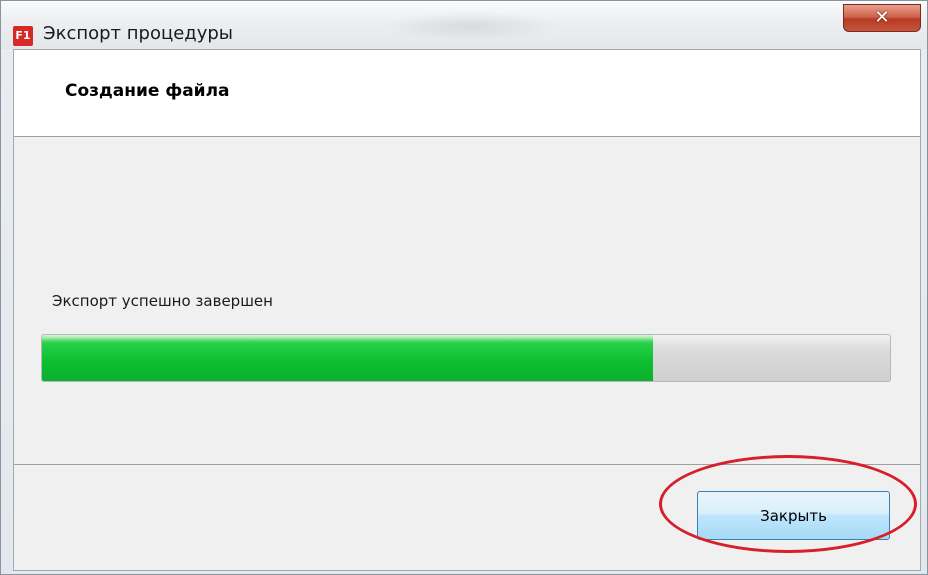 The width and height of the screenshot is (928, 575). Describe the element at coordinates (467, 93) in the screenshot. I see `dialog-header: Создание файла` at that location.